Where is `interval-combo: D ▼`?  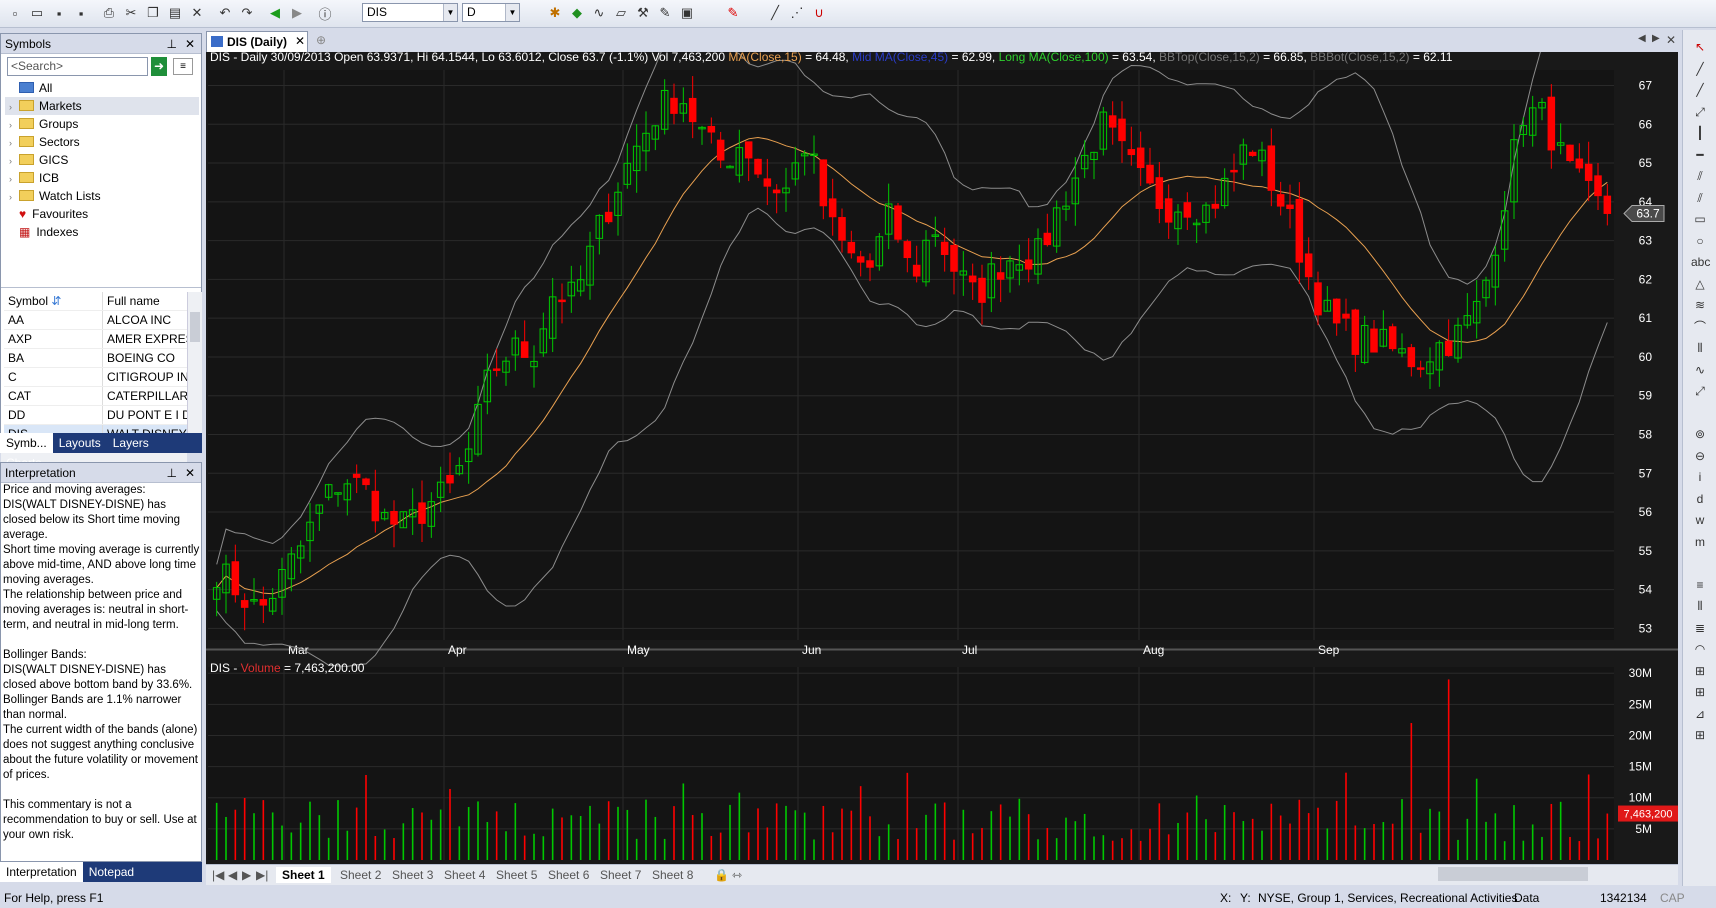 interval-combo: D ▼ is located at coordinates (491, 12).